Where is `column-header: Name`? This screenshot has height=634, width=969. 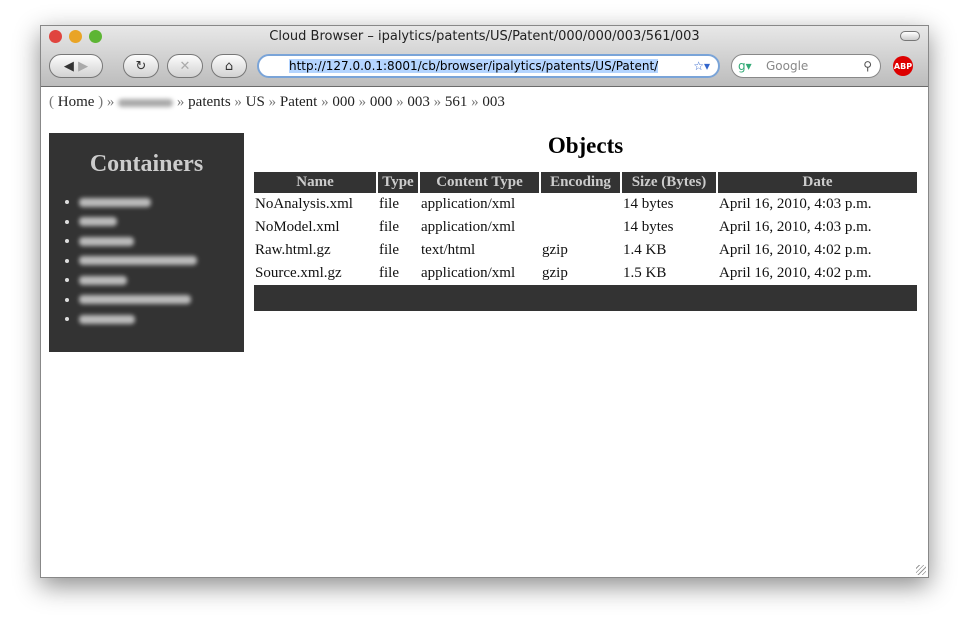 column-header: Name is located at coordinates (315, 182).